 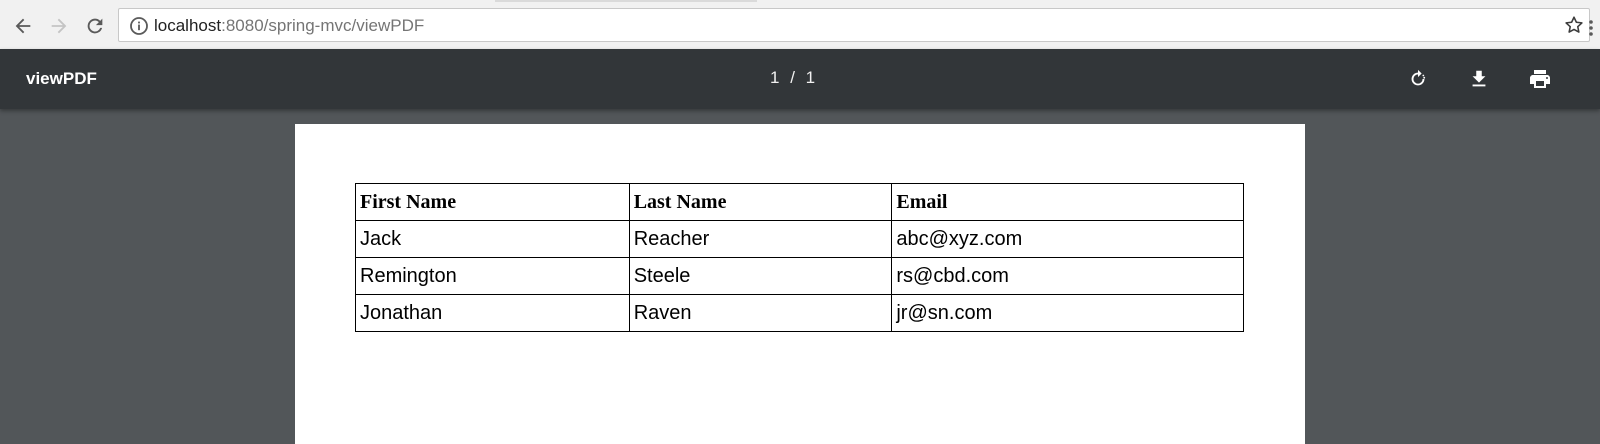 I want to click on url-path: :8080/spring-mvc/viewPDF, so click(x=323, y=25).